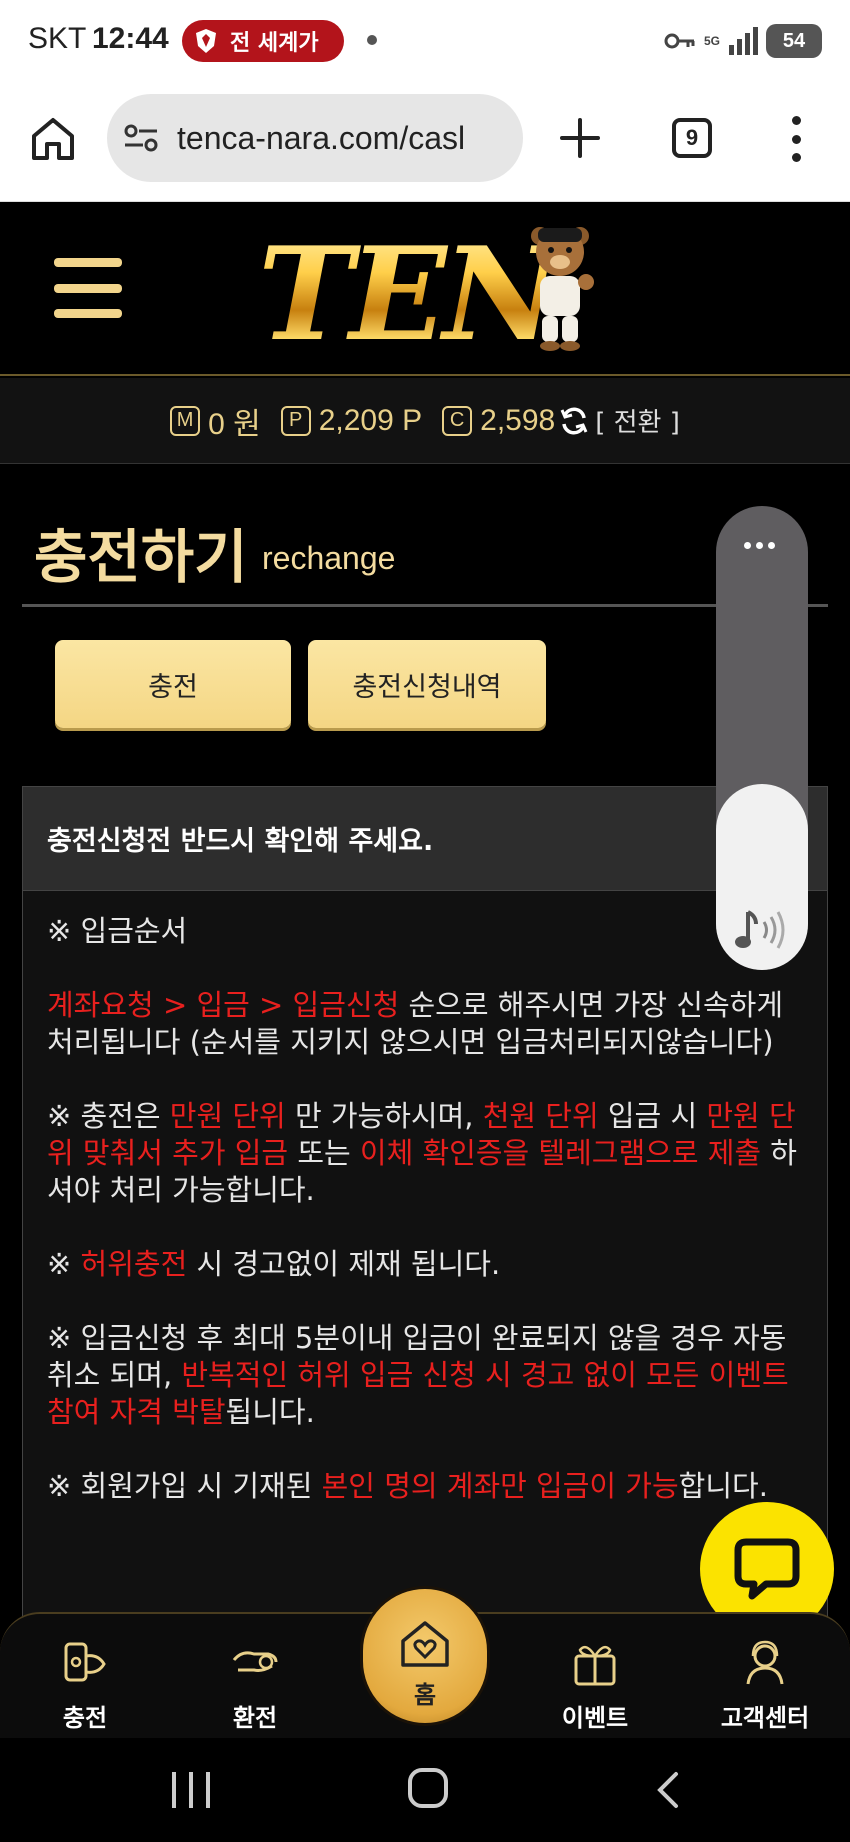 This screenshot has width=850, height=1842. Describe the element at coordinates (274, 43) in the screenshot. I see `notification-text: 전 세계가` at that location.